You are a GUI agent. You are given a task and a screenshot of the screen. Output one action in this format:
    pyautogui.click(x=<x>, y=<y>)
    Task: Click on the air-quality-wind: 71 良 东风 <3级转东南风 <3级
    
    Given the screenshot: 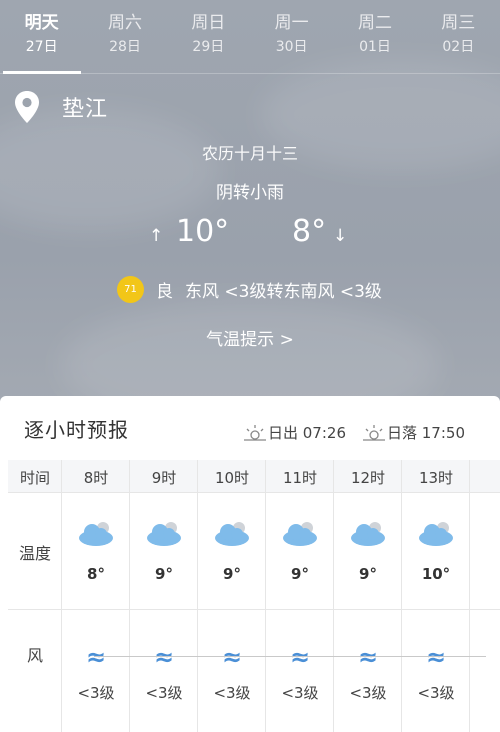 What is the action you would take?
    pyautogui.click(x=249, y=289)
    